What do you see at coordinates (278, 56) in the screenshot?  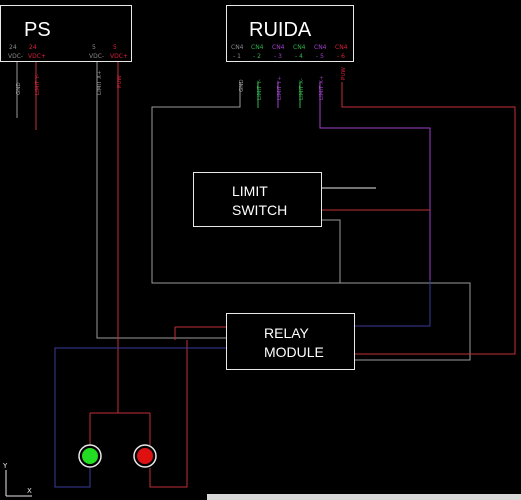 I see `ruida-pin-3-name: - 3` at bounding box center [278, 56].